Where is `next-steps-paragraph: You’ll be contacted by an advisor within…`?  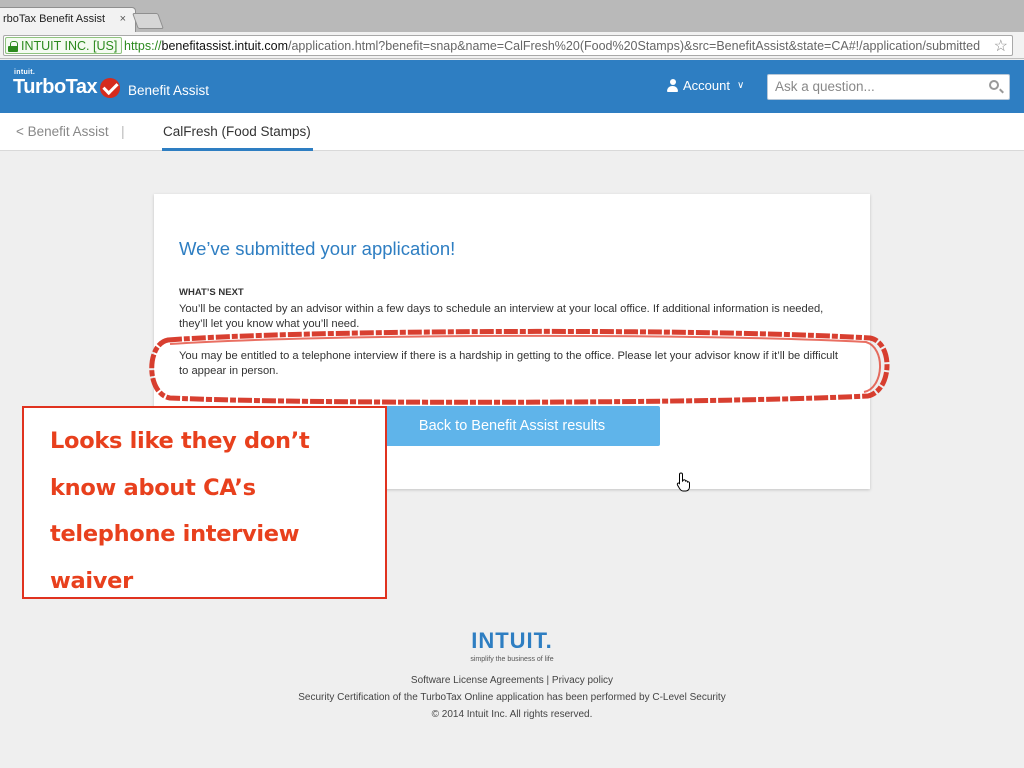
next-steps-paragraph: You’ll be contacted by an advisor within… is located at coordinates (501, 316).